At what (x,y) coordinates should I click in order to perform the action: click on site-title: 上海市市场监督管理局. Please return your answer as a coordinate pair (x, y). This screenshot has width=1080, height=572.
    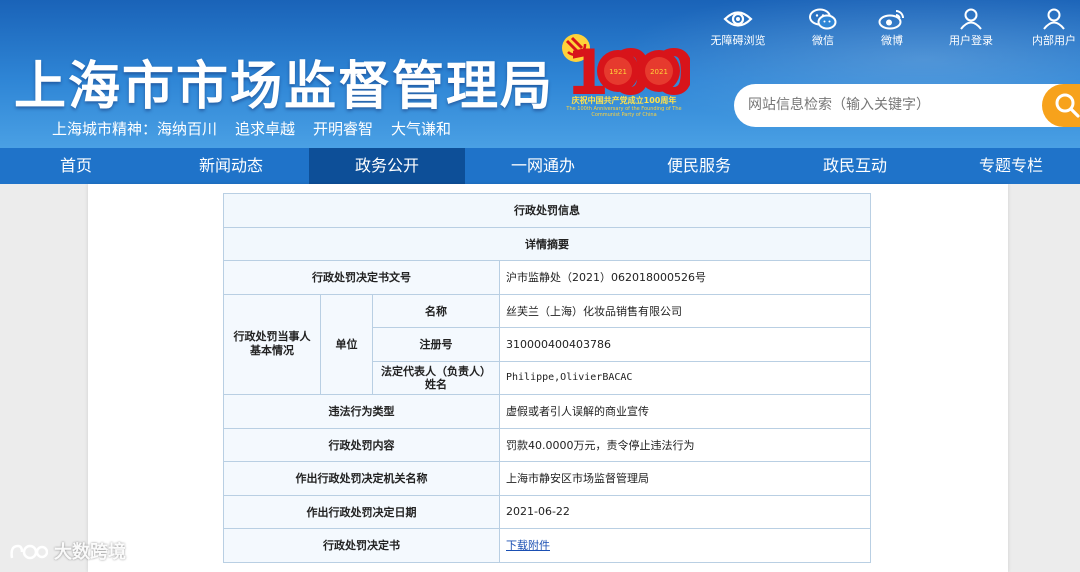
    Looking at the image, I should click on (284, 81).